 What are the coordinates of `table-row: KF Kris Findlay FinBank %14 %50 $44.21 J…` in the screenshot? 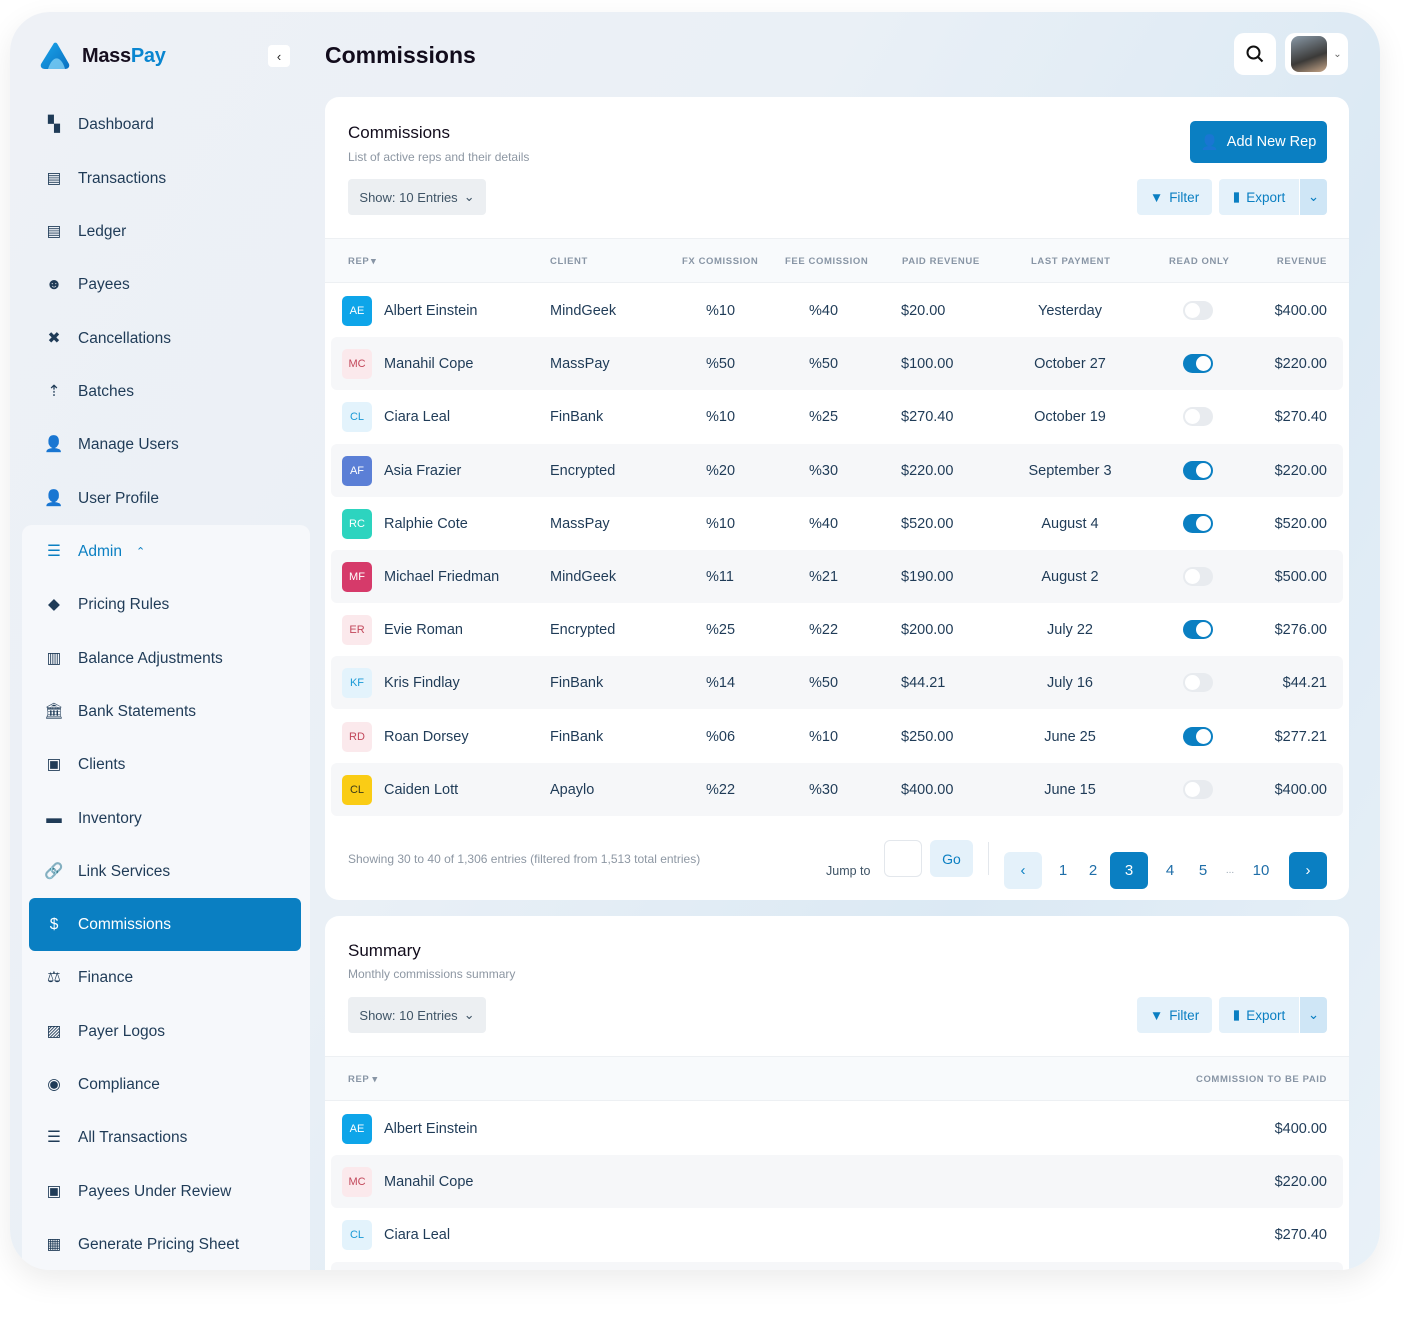 It's located at (837, 683).